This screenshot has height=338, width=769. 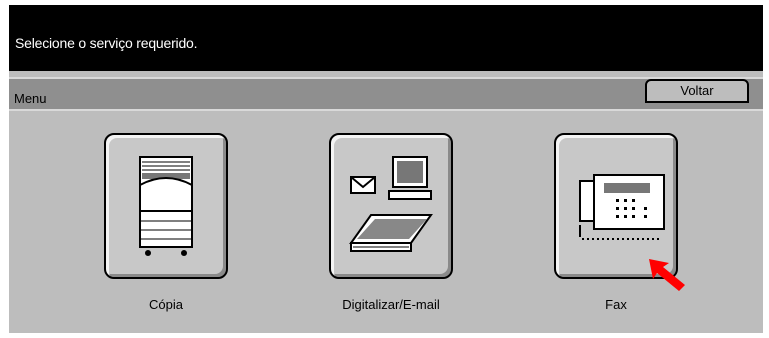 I want to click on back-button: Voltar, so click(x=697, y=91).